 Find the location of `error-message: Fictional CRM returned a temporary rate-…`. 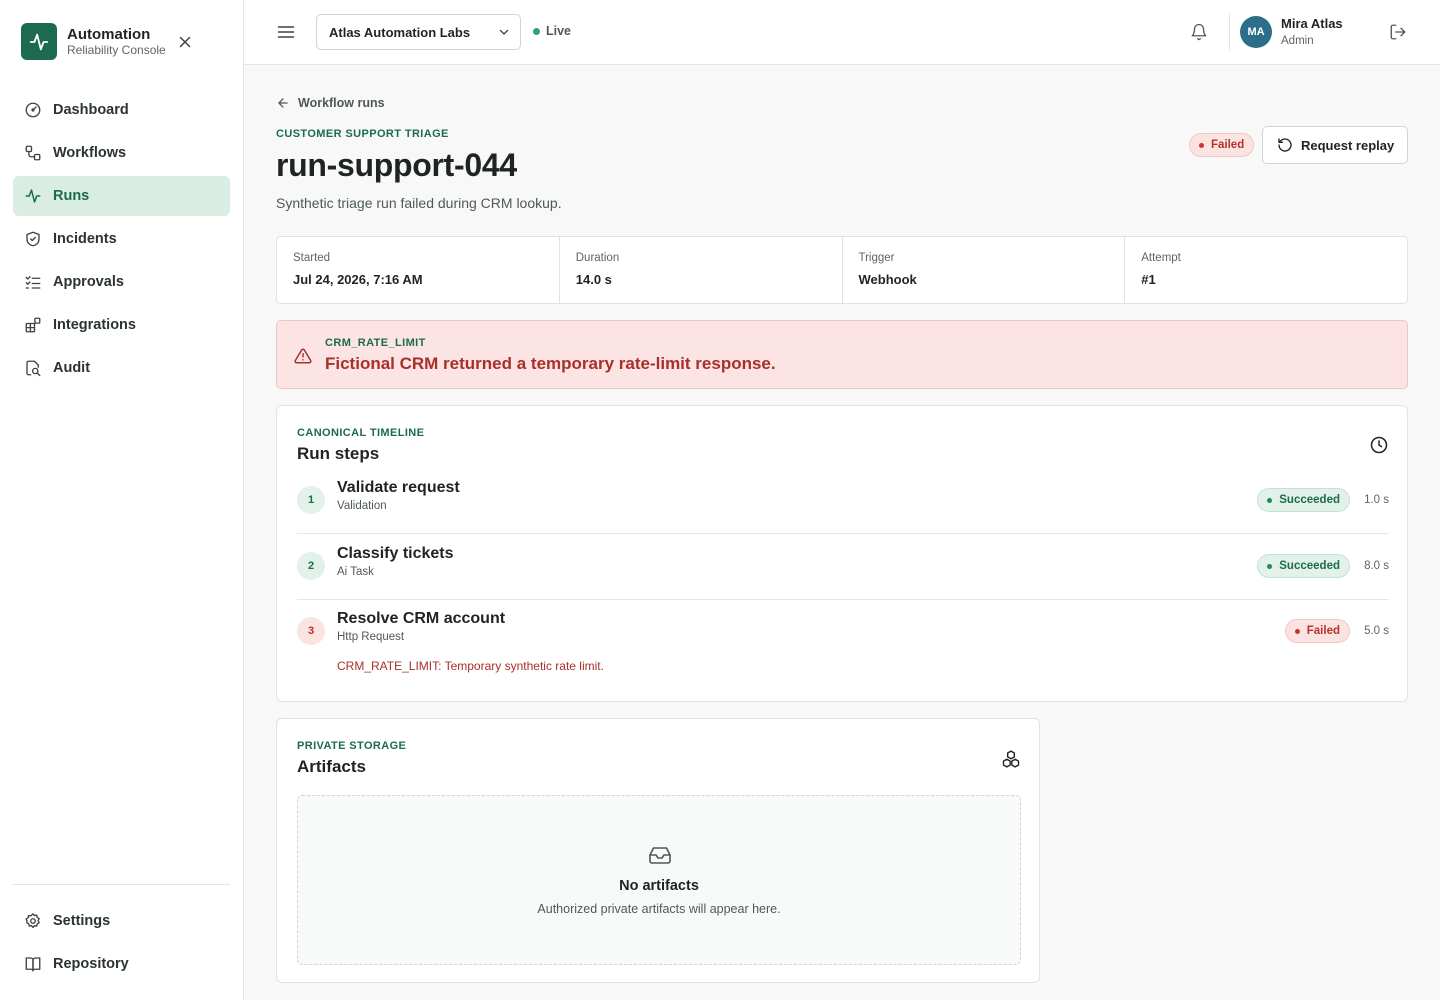

error-message: Fictional CRM returned a temporary rate-… is located at coordinates (550, 363).